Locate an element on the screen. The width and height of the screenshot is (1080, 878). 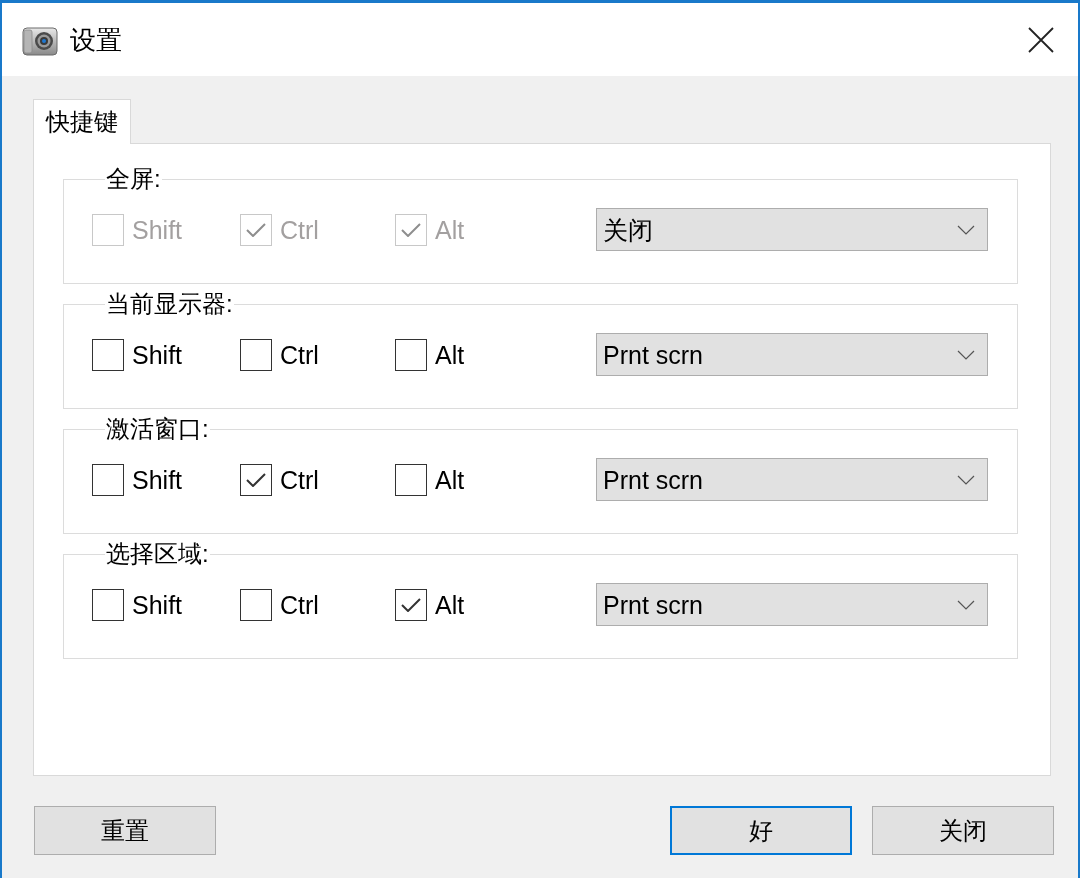
group-label: 当前显示器: is located at coordinates (169, 304).